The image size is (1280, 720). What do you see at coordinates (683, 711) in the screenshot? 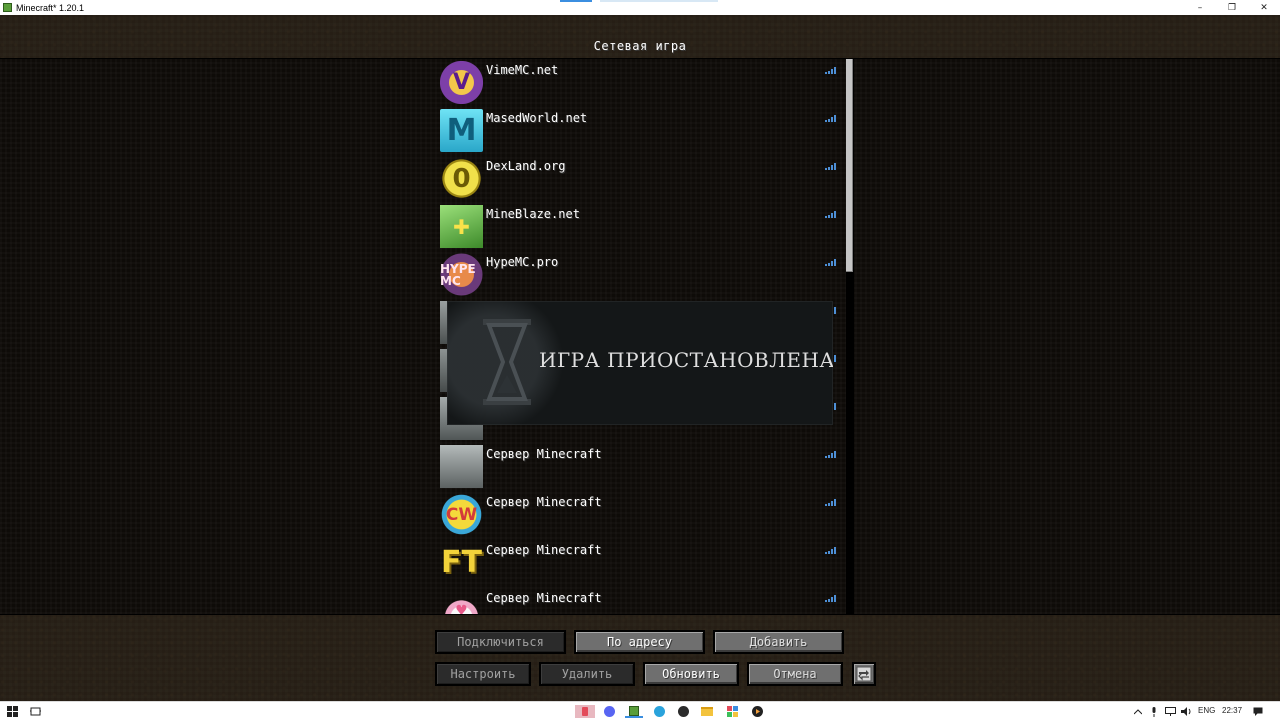
I see `obs-icon` at bounding box center [683, 711].